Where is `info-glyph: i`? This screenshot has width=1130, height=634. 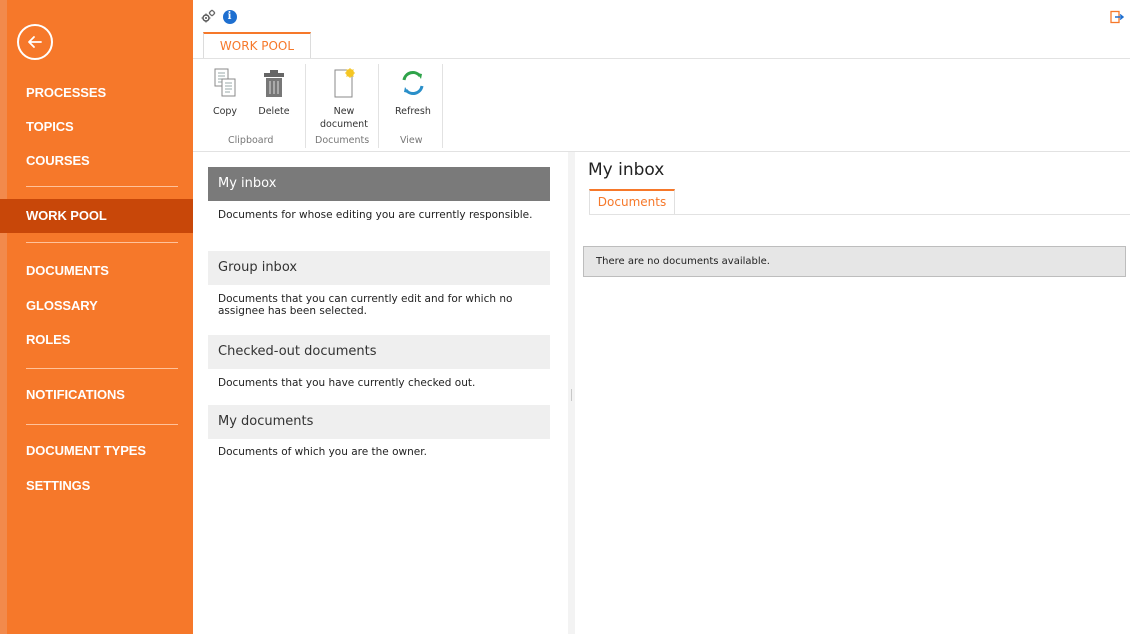
info-glyph: i is located at coordinates (229, 16).